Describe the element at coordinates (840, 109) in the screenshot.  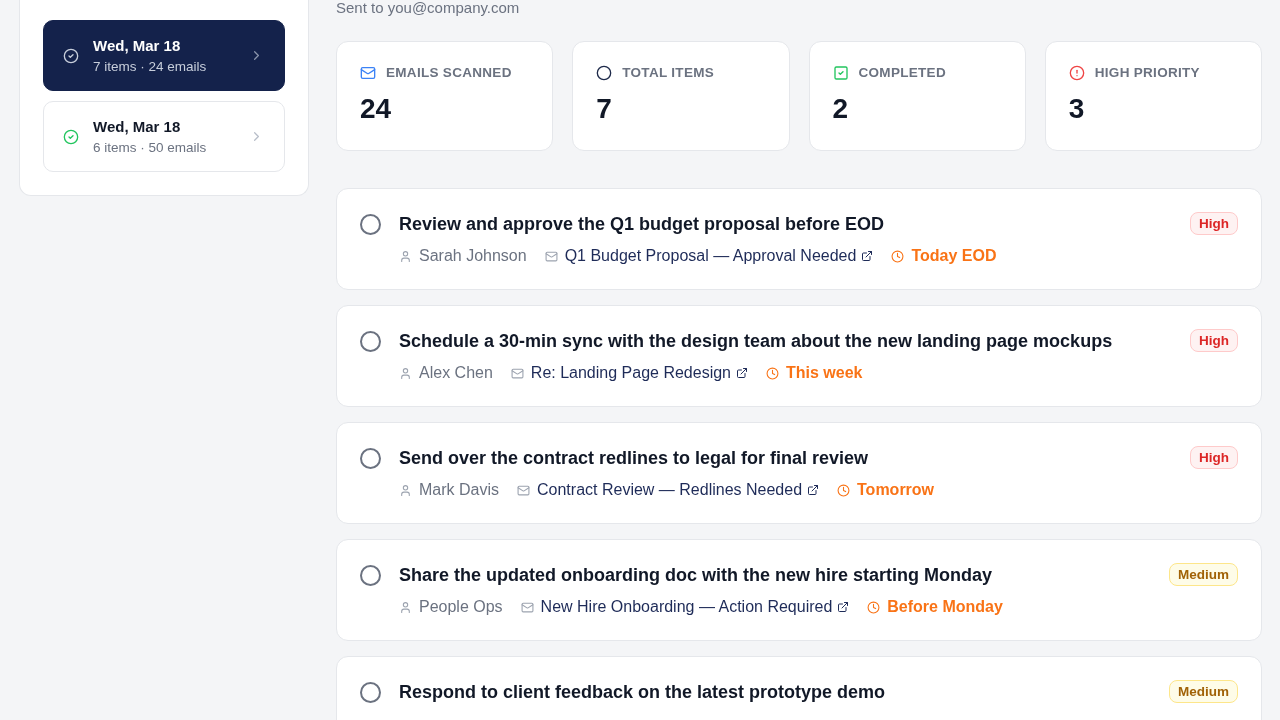
I see `stat-value: 2` at that location.